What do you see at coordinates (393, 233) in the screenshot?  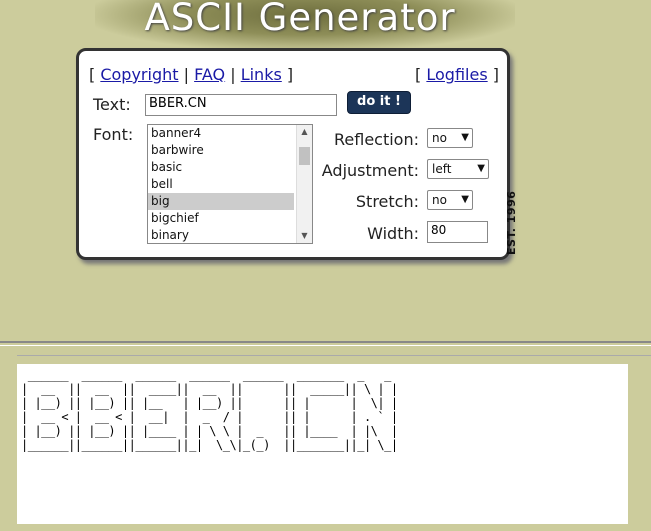 I see `width-label: Width:` at bounding box center [393, 233].